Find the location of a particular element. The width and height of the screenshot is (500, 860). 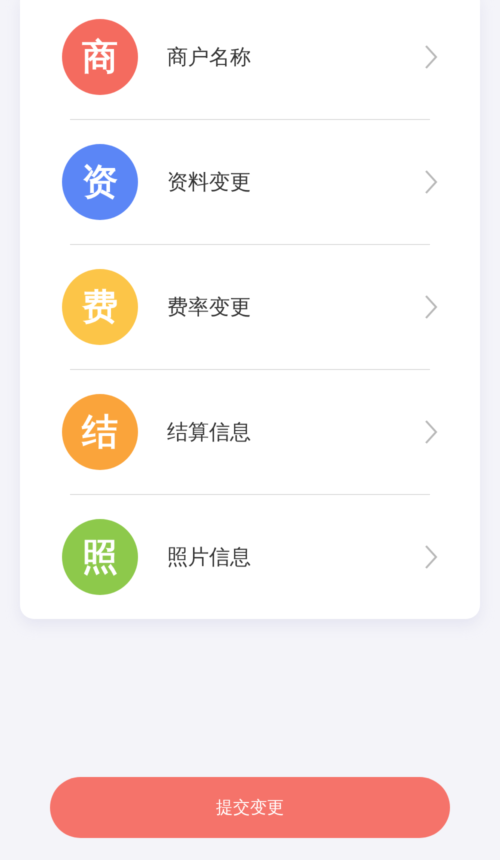

menu-item: 商 商户名称 is located at coordinates (250, 59).